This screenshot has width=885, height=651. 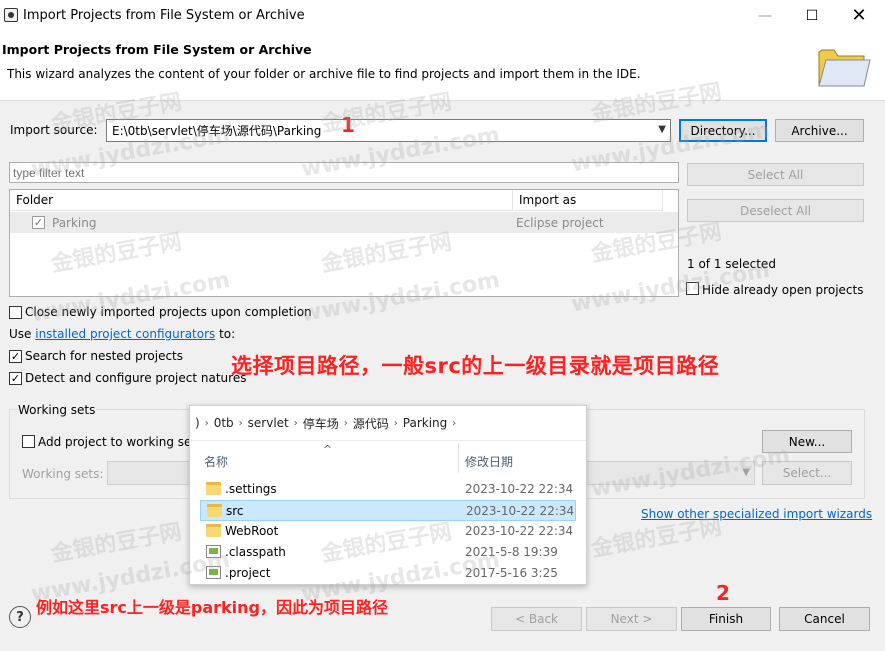 What do you see at coordinates (388, 130) in the screenshot?
I see `import-source-combo: E:\0tb\servlet\停车场\源代码\Parking ▼` at bounding box center [388, 130].